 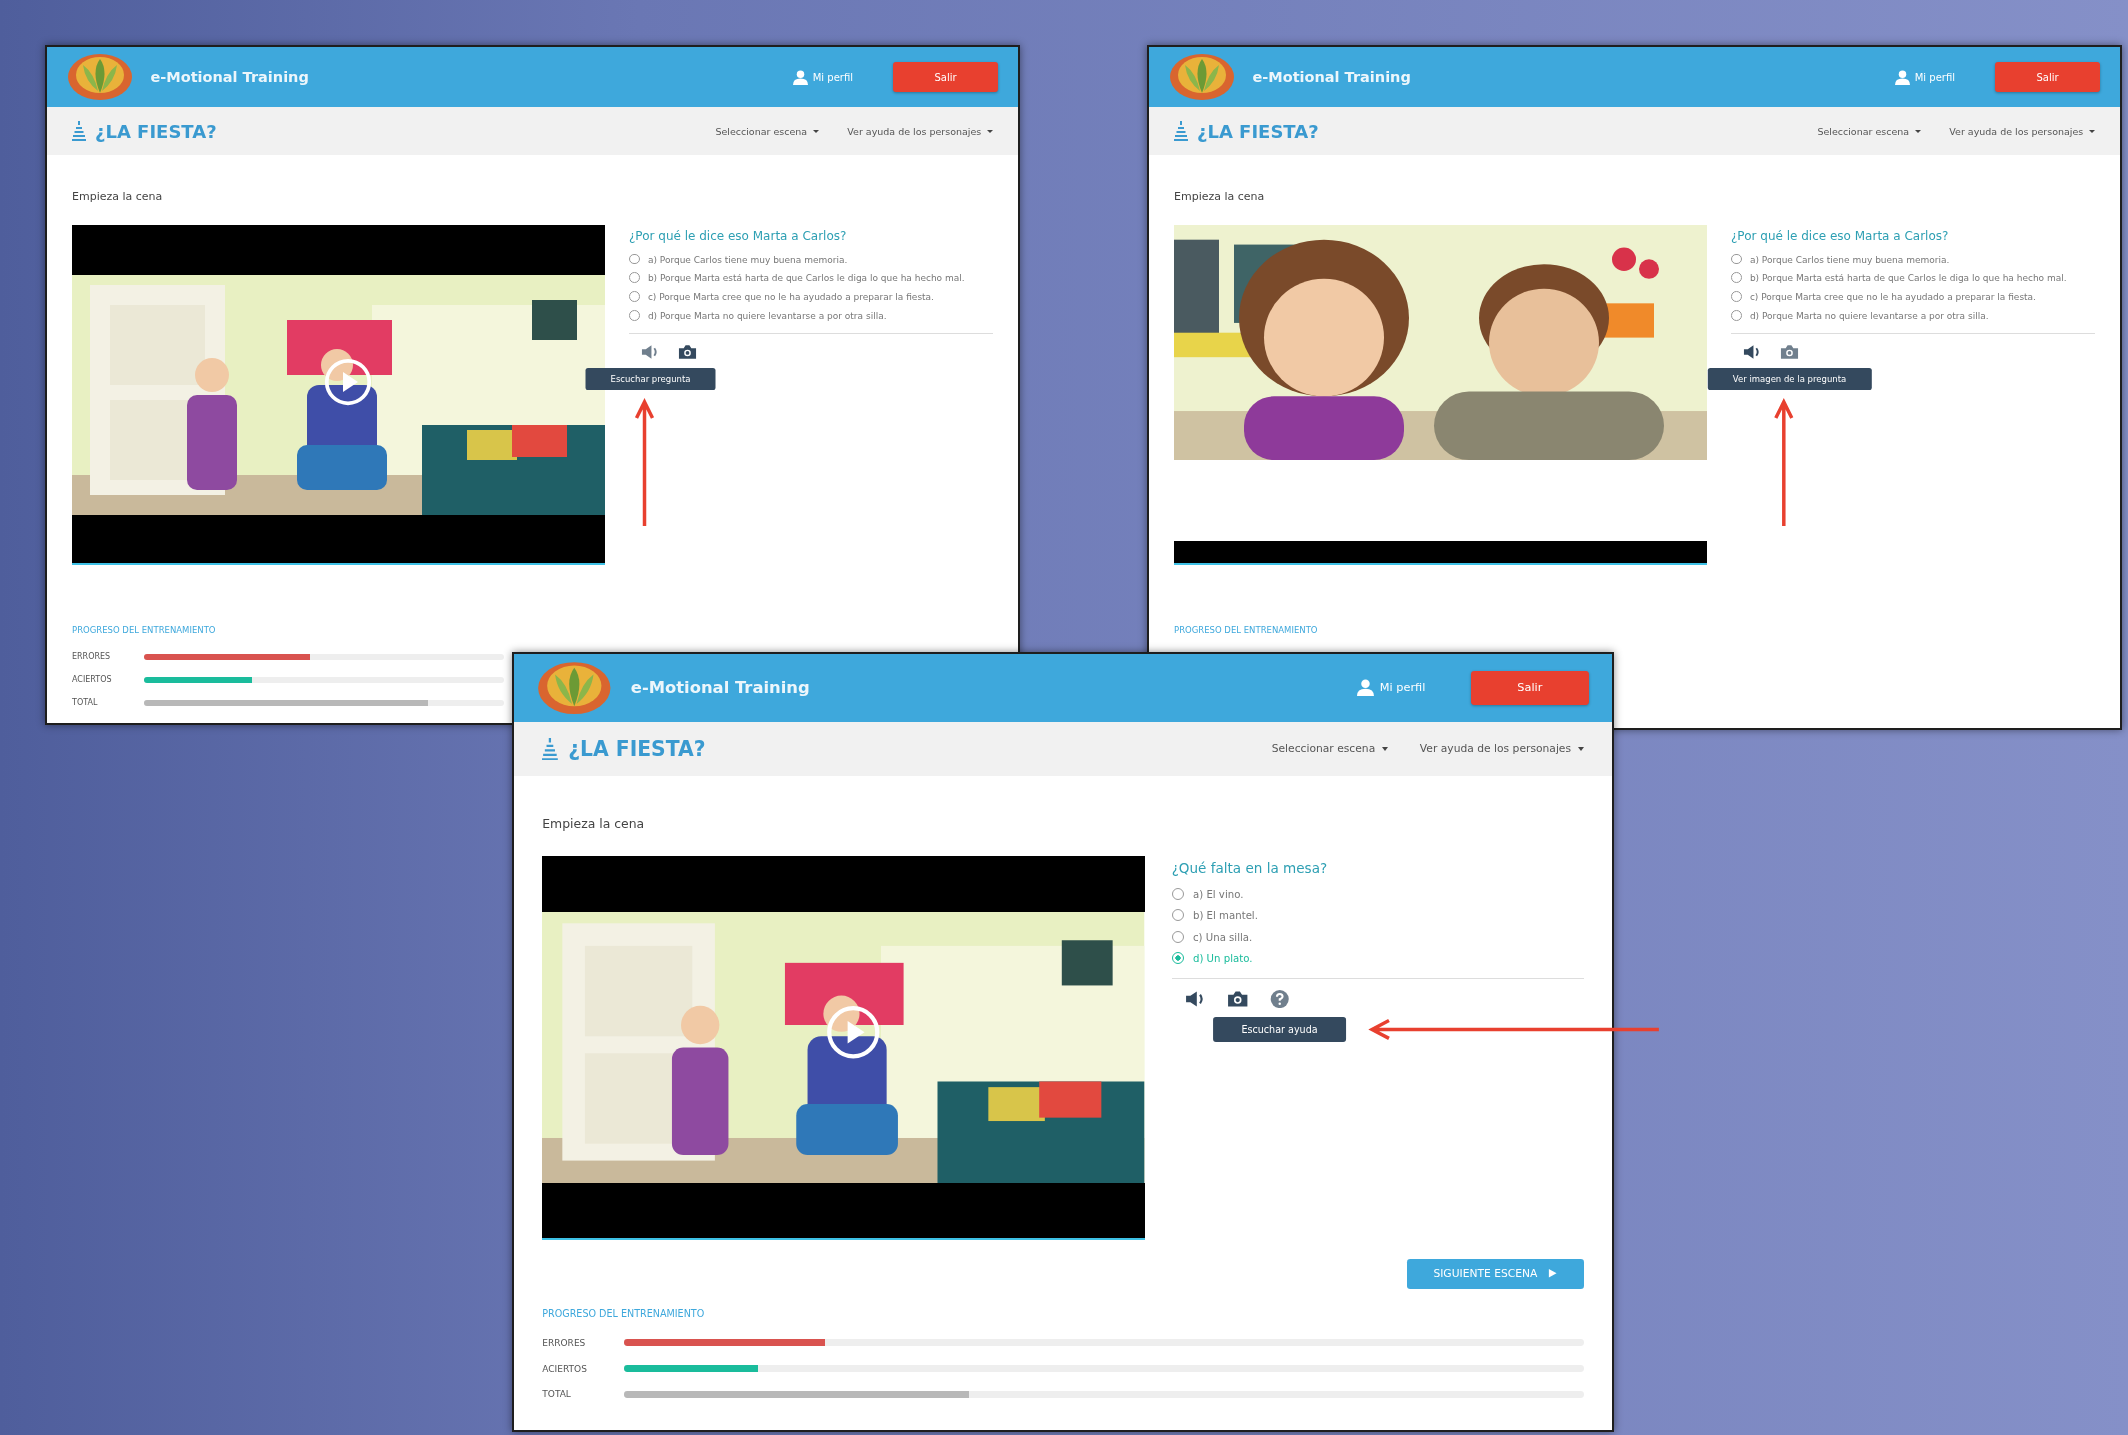 I want to click on tooltip: Ver imagen de la pregunta, so click(x=1789, y=379).